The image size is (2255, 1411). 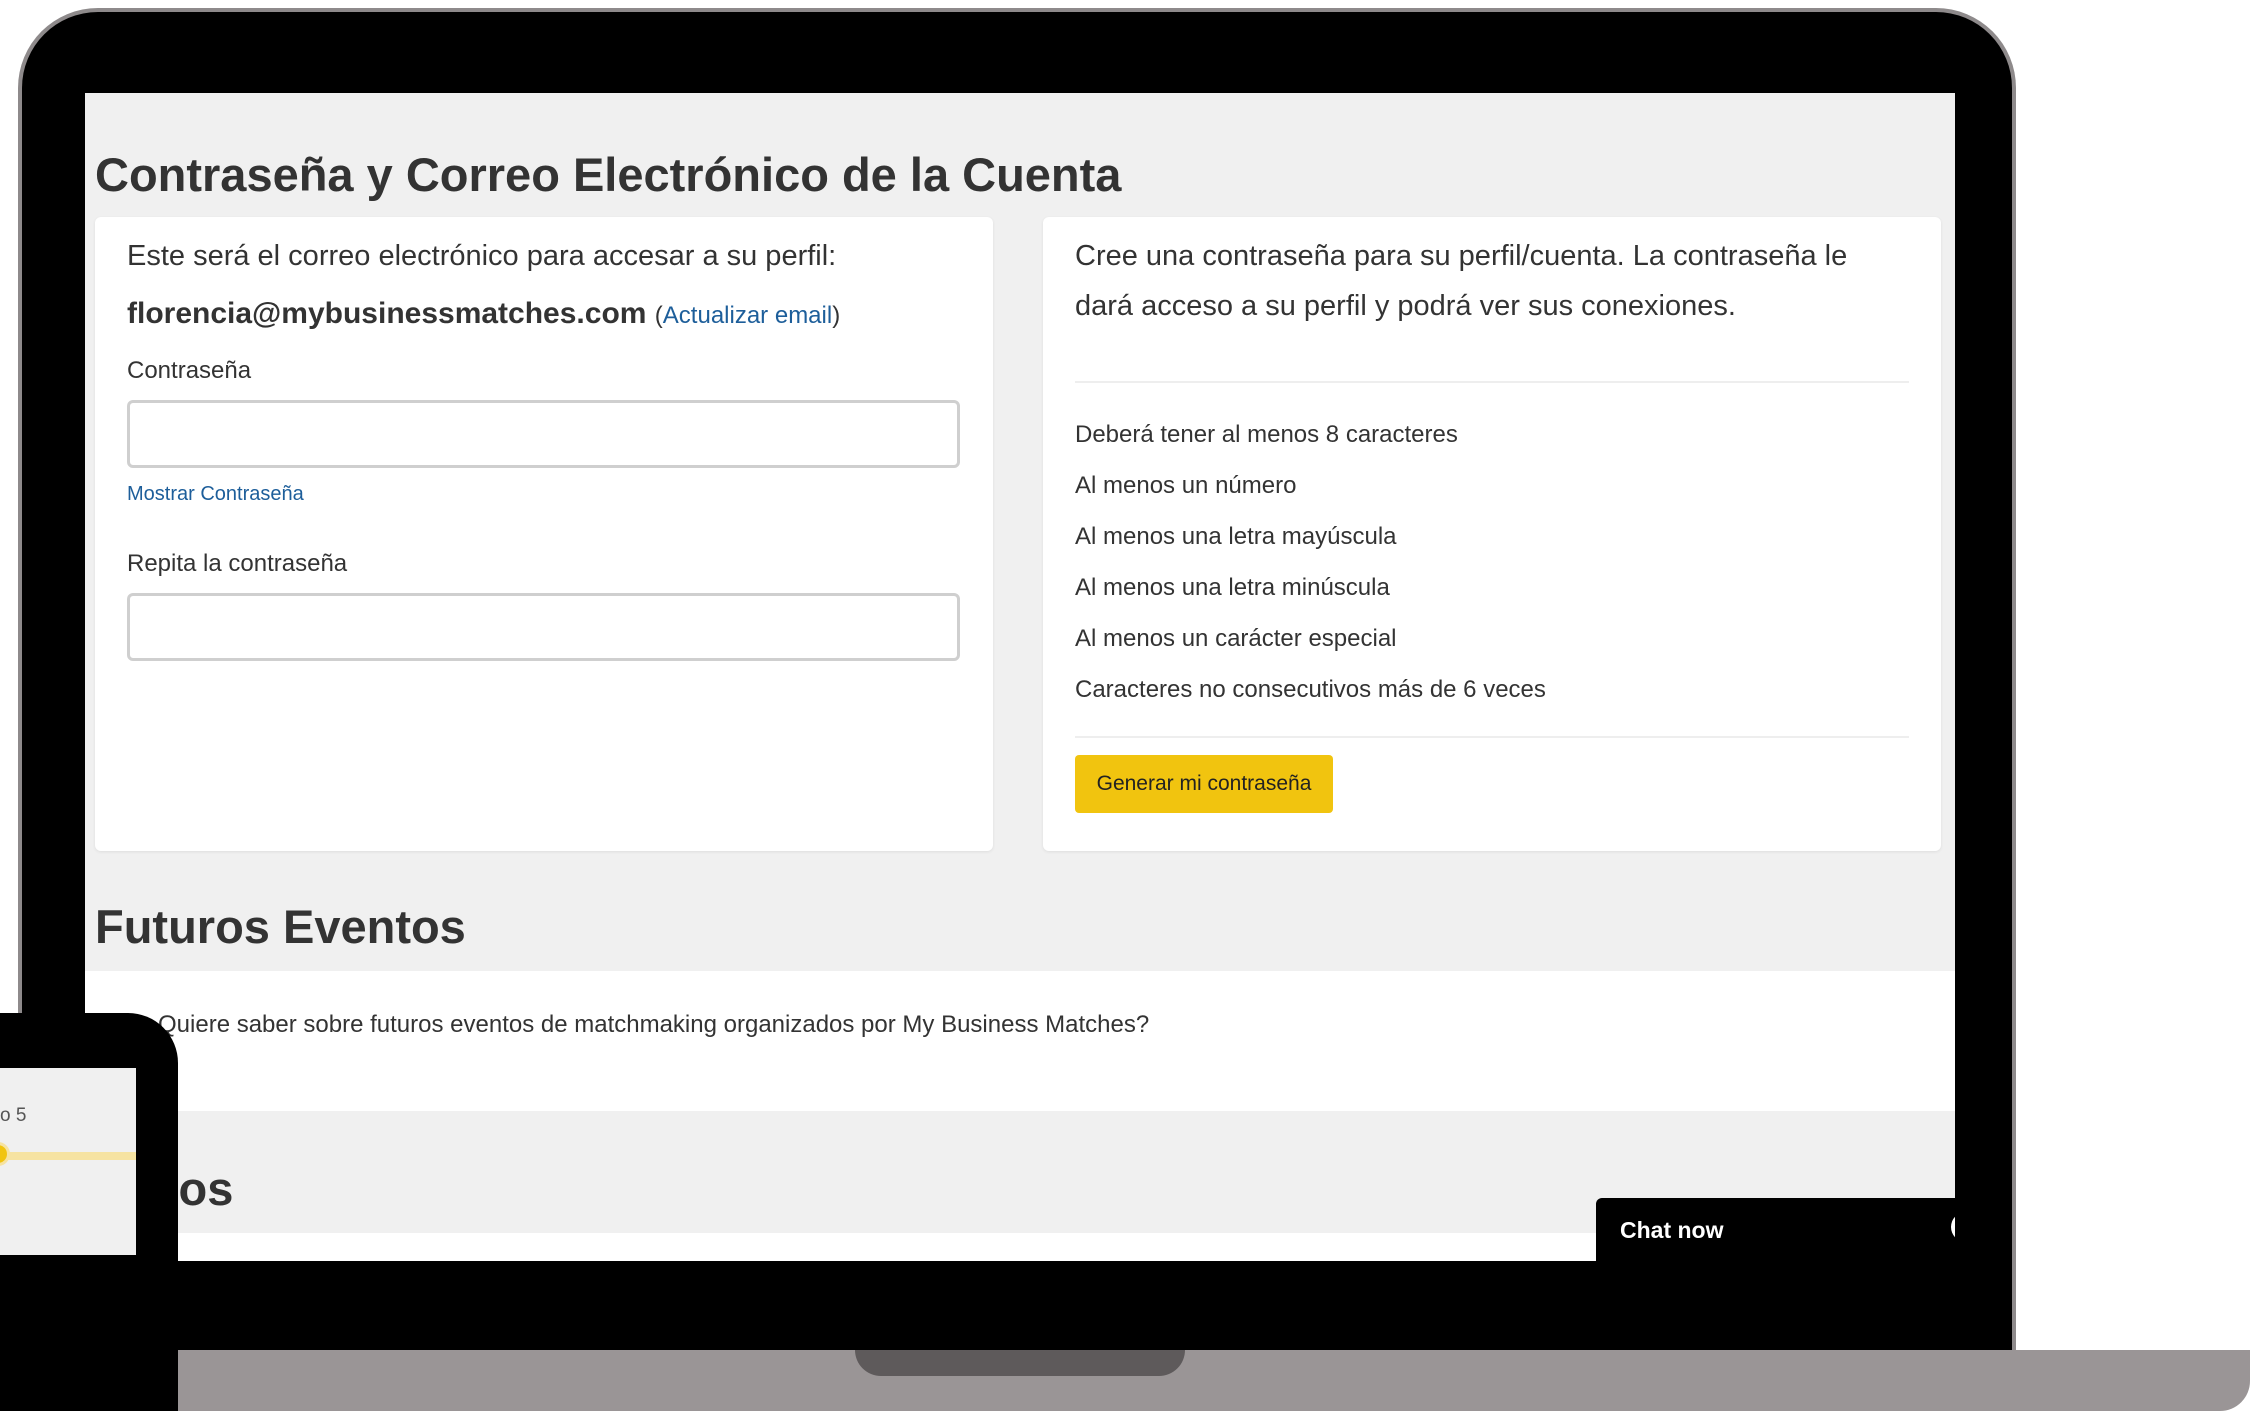 I want to click on update-email-link: Actualizar email, so click(x=747, y=315).